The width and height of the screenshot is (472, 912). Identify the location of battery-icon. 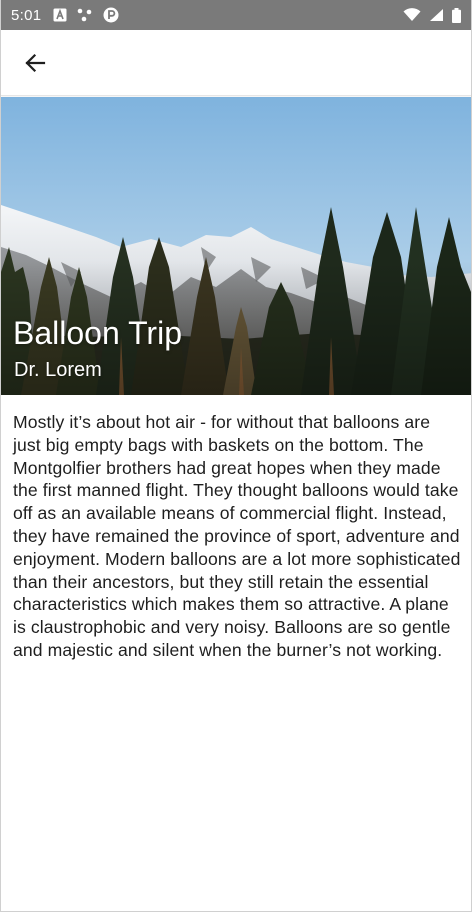
(456, 15).